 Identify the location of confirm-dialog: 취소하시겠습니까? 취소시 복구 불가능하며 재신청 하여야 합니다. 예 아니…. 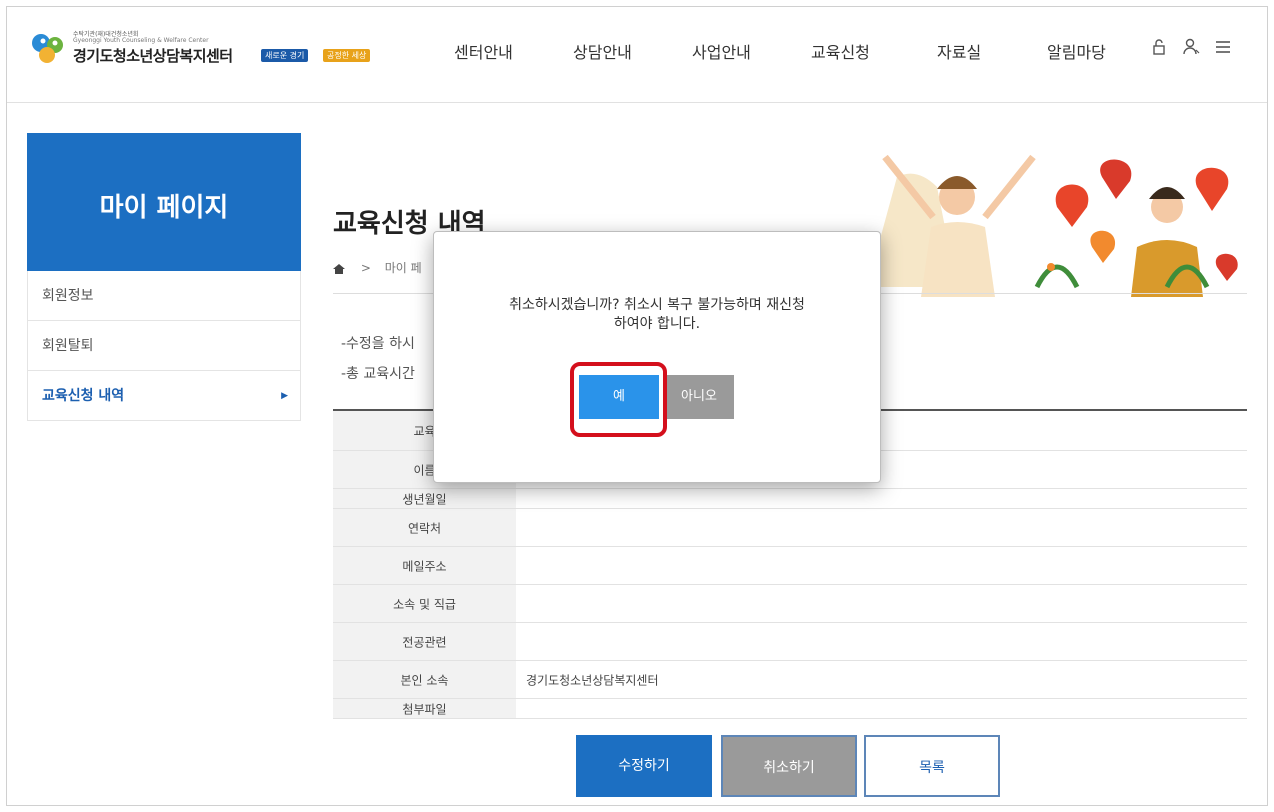
(657, 357).